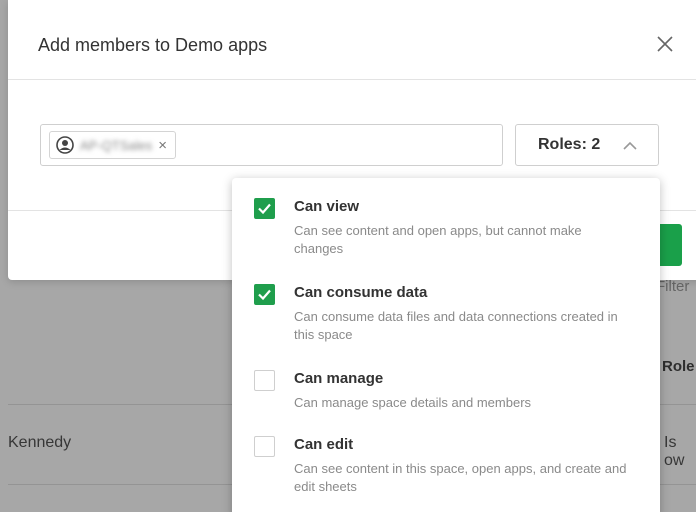 This screenshot has height=512, width=696. I want to click on close-icon, so click(665, 44).